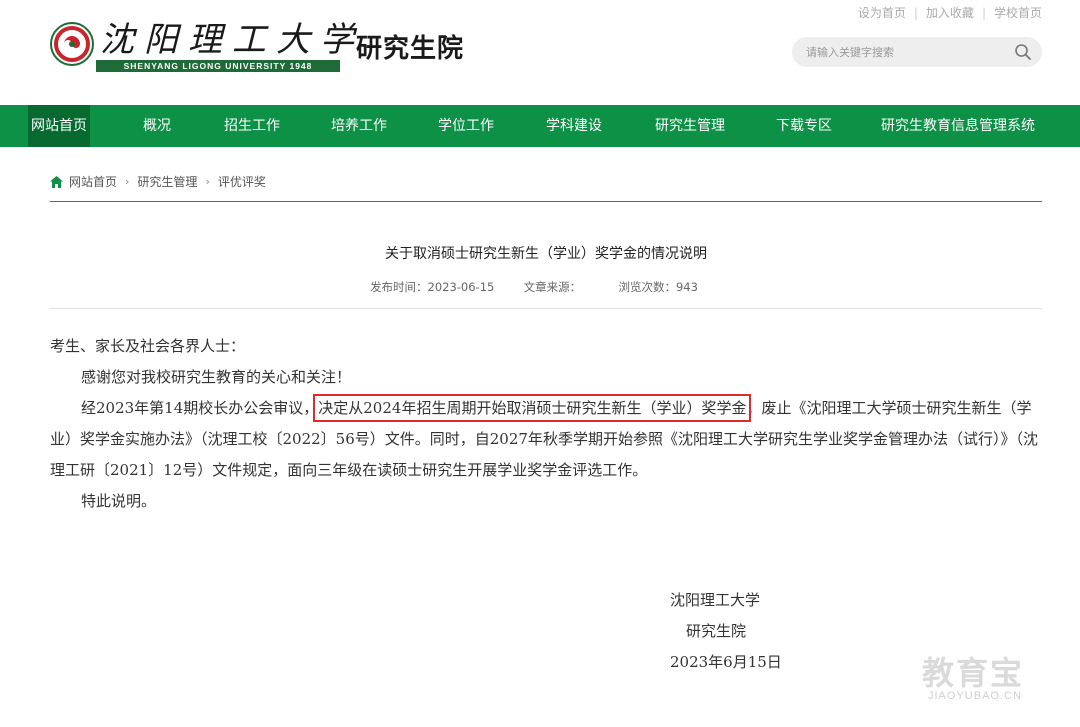 The image size is (1080, 727). I want to click on search-box, so click(917, 52).